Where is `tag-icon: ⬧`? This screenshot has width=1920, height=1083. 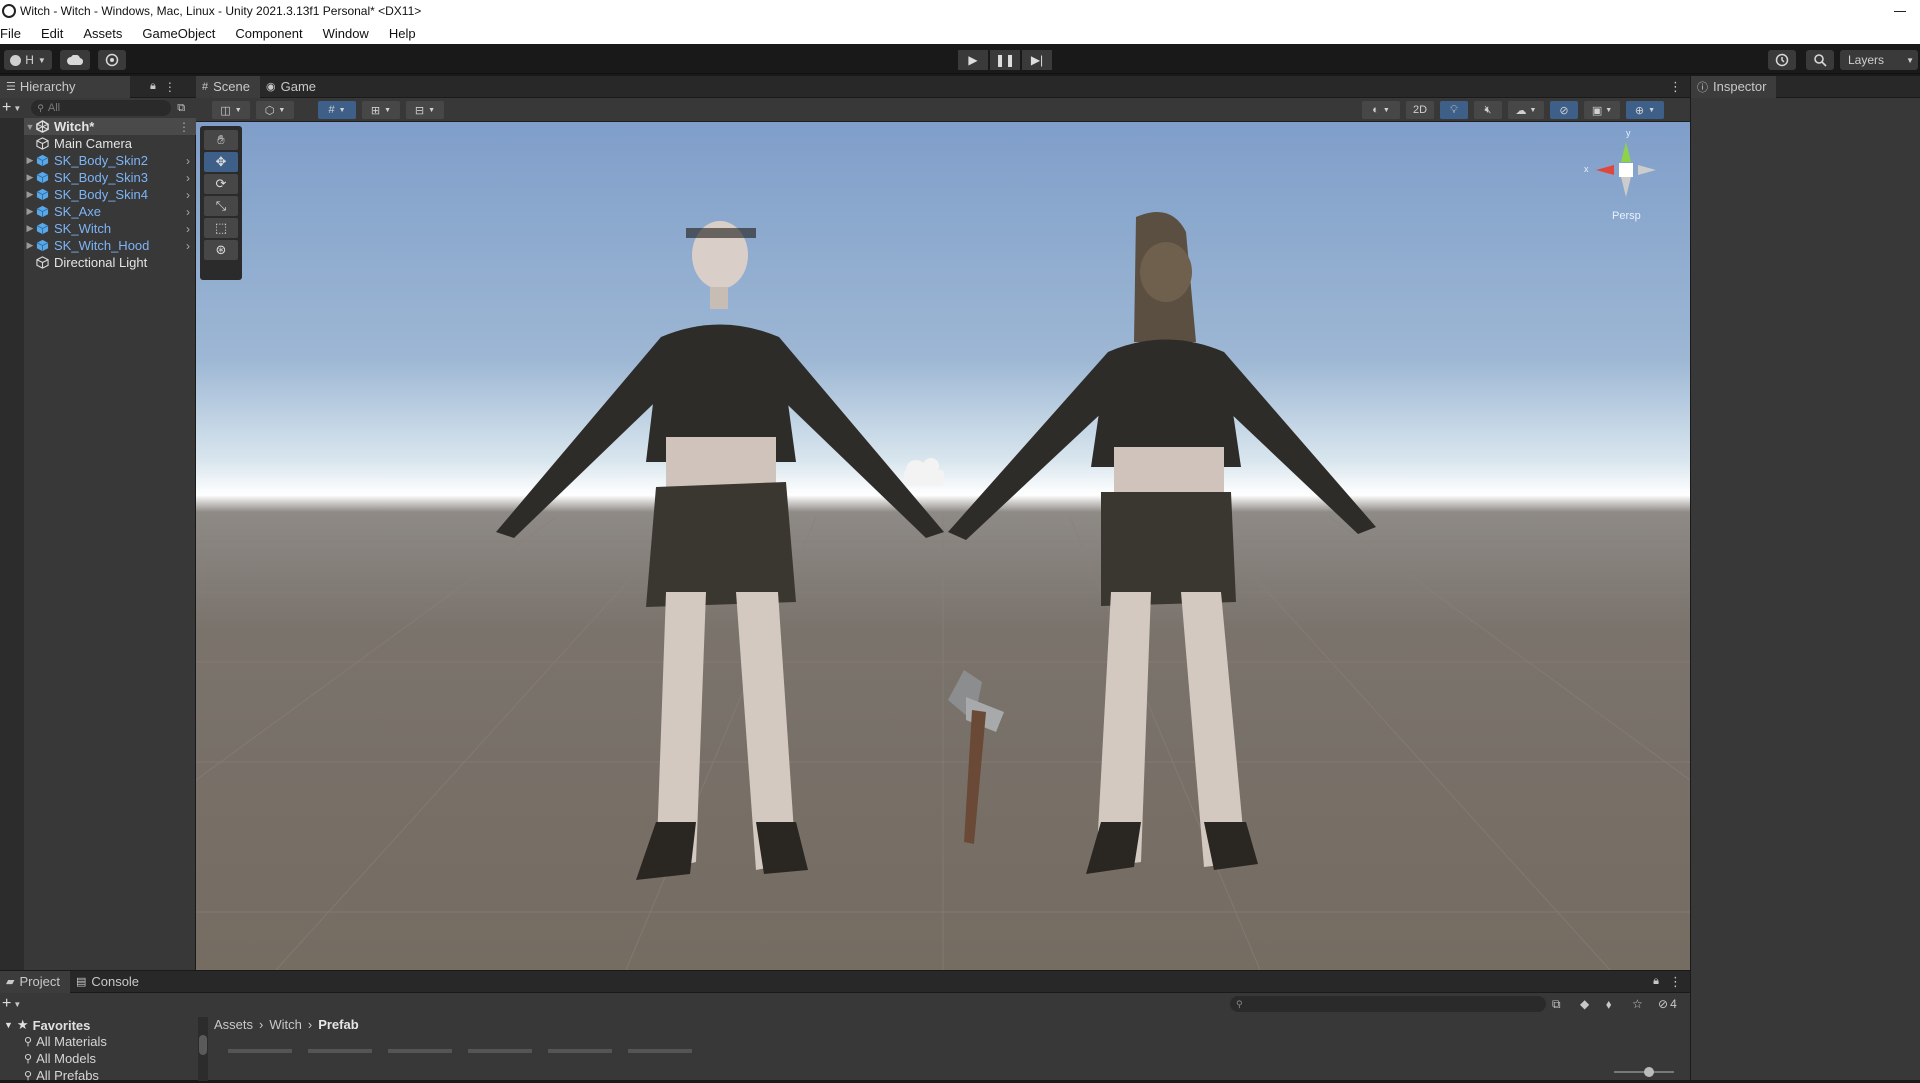
tag-icon: ⬧ is located at coordinates (1608, 1004).